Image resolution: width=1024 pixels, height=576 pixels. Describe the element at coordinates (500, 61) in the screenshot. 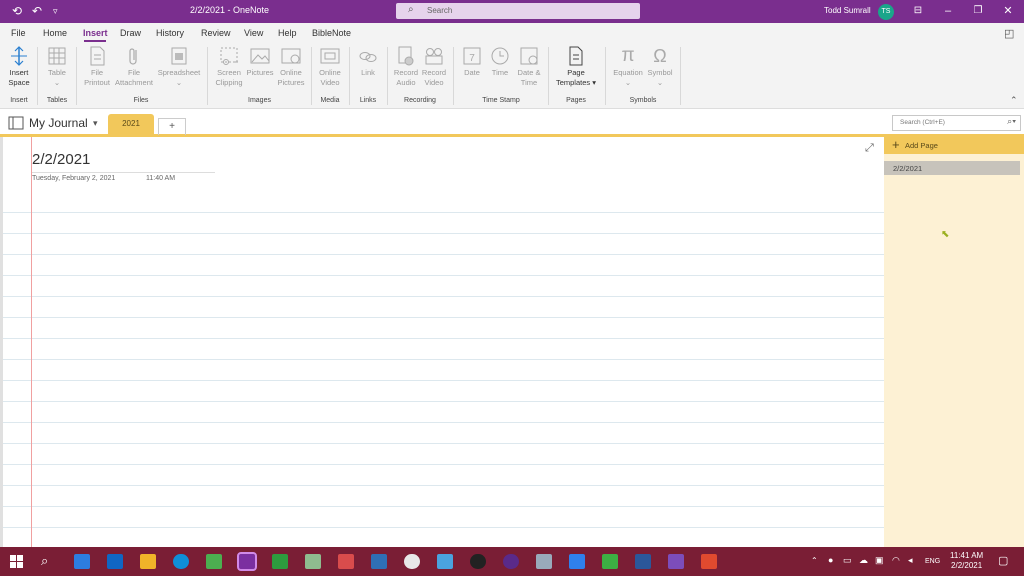

I see `time-button: Time` at that location.